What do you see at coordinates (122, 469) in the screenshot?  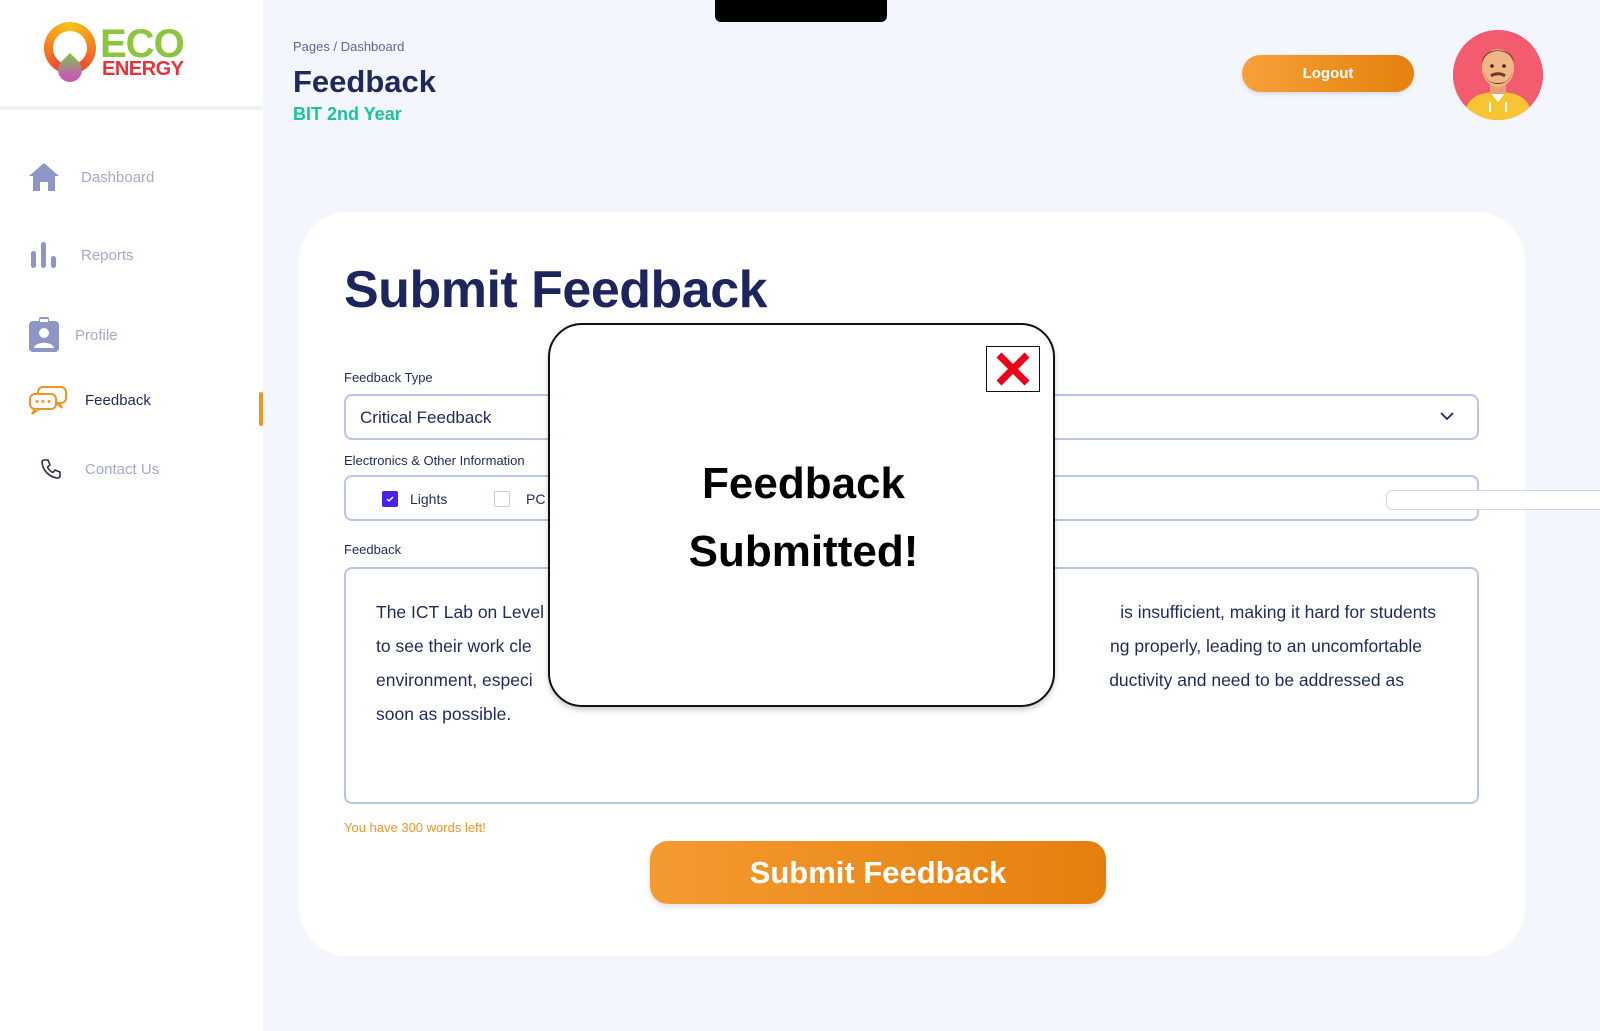 I see `sidebar-item-label: Contact Us` at bounding box center [122, 469].